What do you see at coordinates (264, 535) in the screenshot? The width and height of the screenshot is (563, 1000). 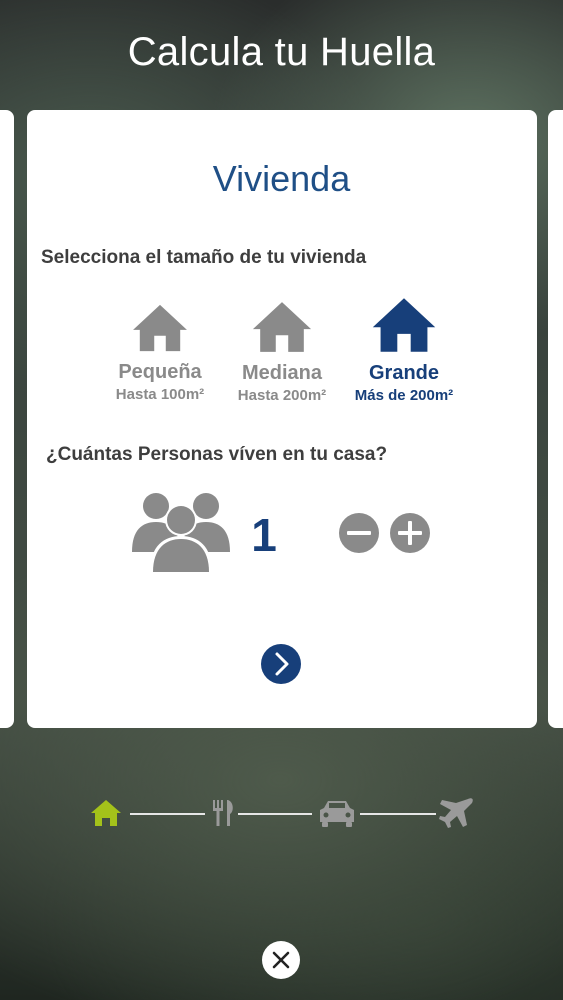 I see `people-count: 1` at bounding box center [264, 535].